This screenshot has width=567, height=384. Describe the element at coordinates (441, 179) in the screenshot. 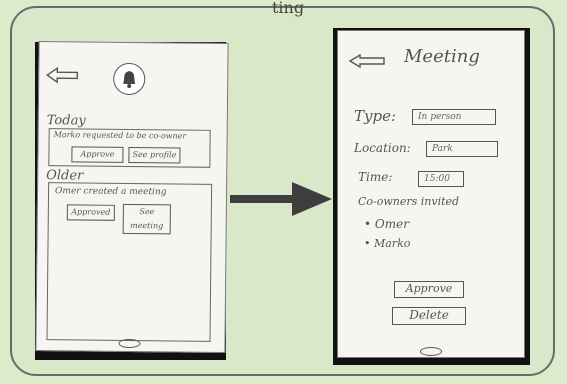

I see `time-field: 15:00` at that location.